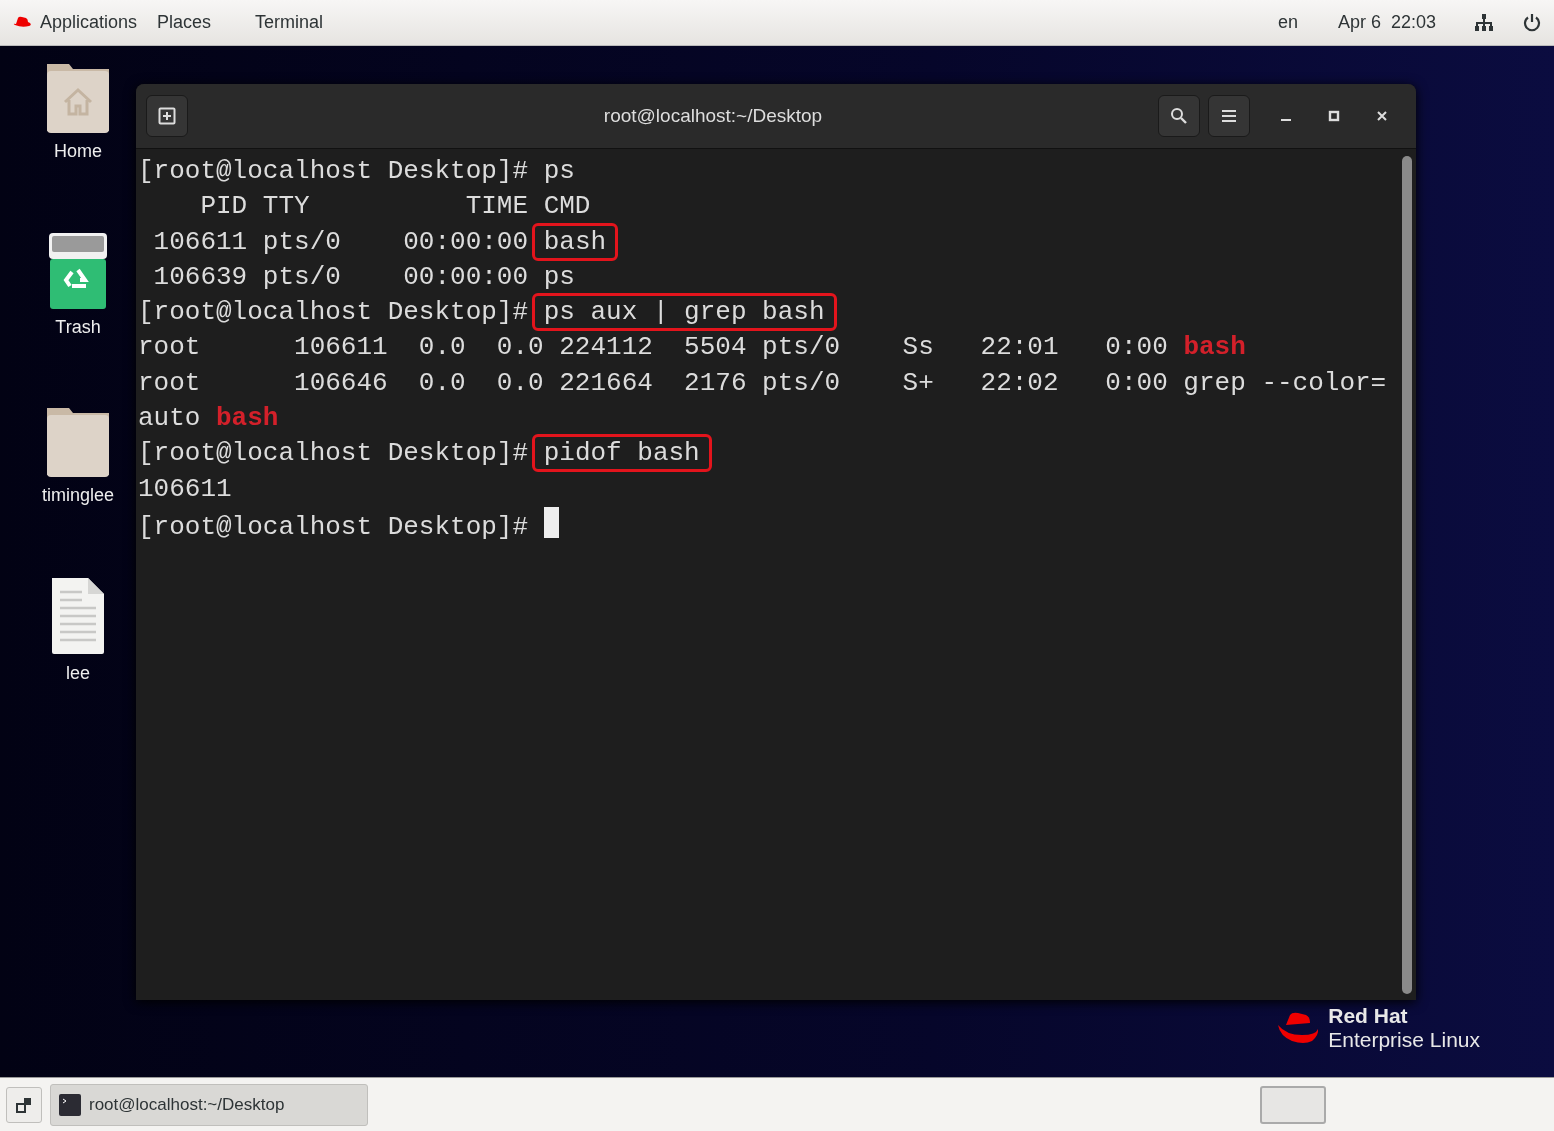 The width and height of the screenshot is (1554, 1131). Describe the element at coordinates (364, 277) in the screenshot. I see `terminal-line: 106639 pts/0 00:00:00 ps` at that location.